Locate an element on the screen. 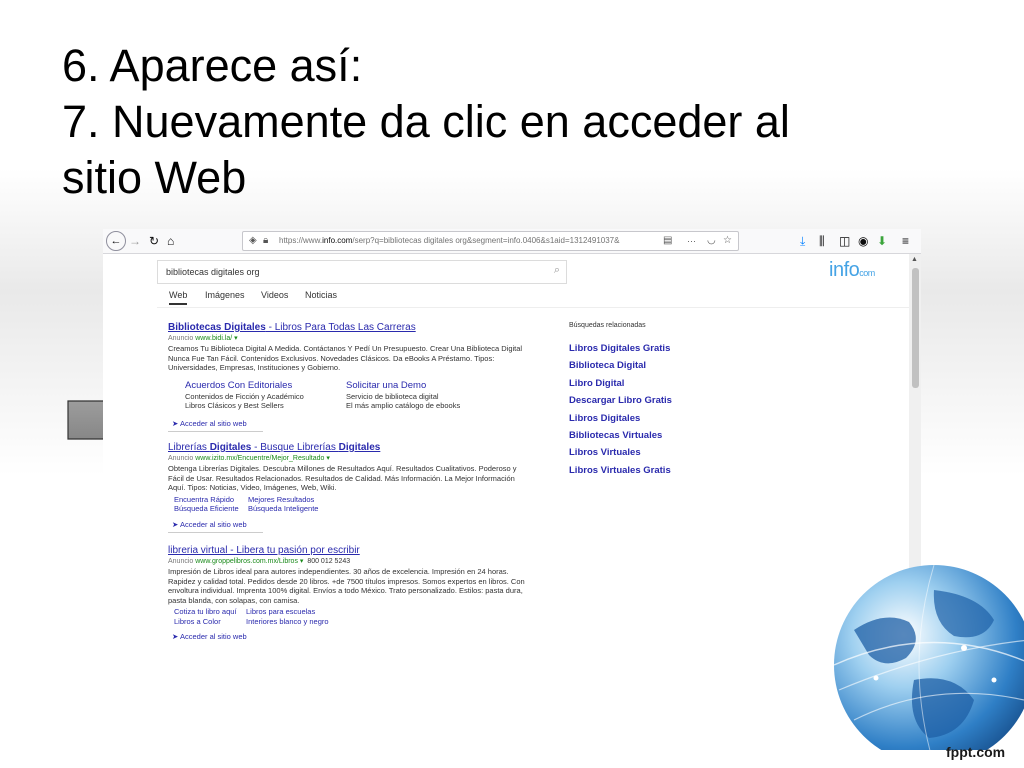  sitelink-desc: El más amplio catálogo de ebooks is located at coordinates (403, 405).